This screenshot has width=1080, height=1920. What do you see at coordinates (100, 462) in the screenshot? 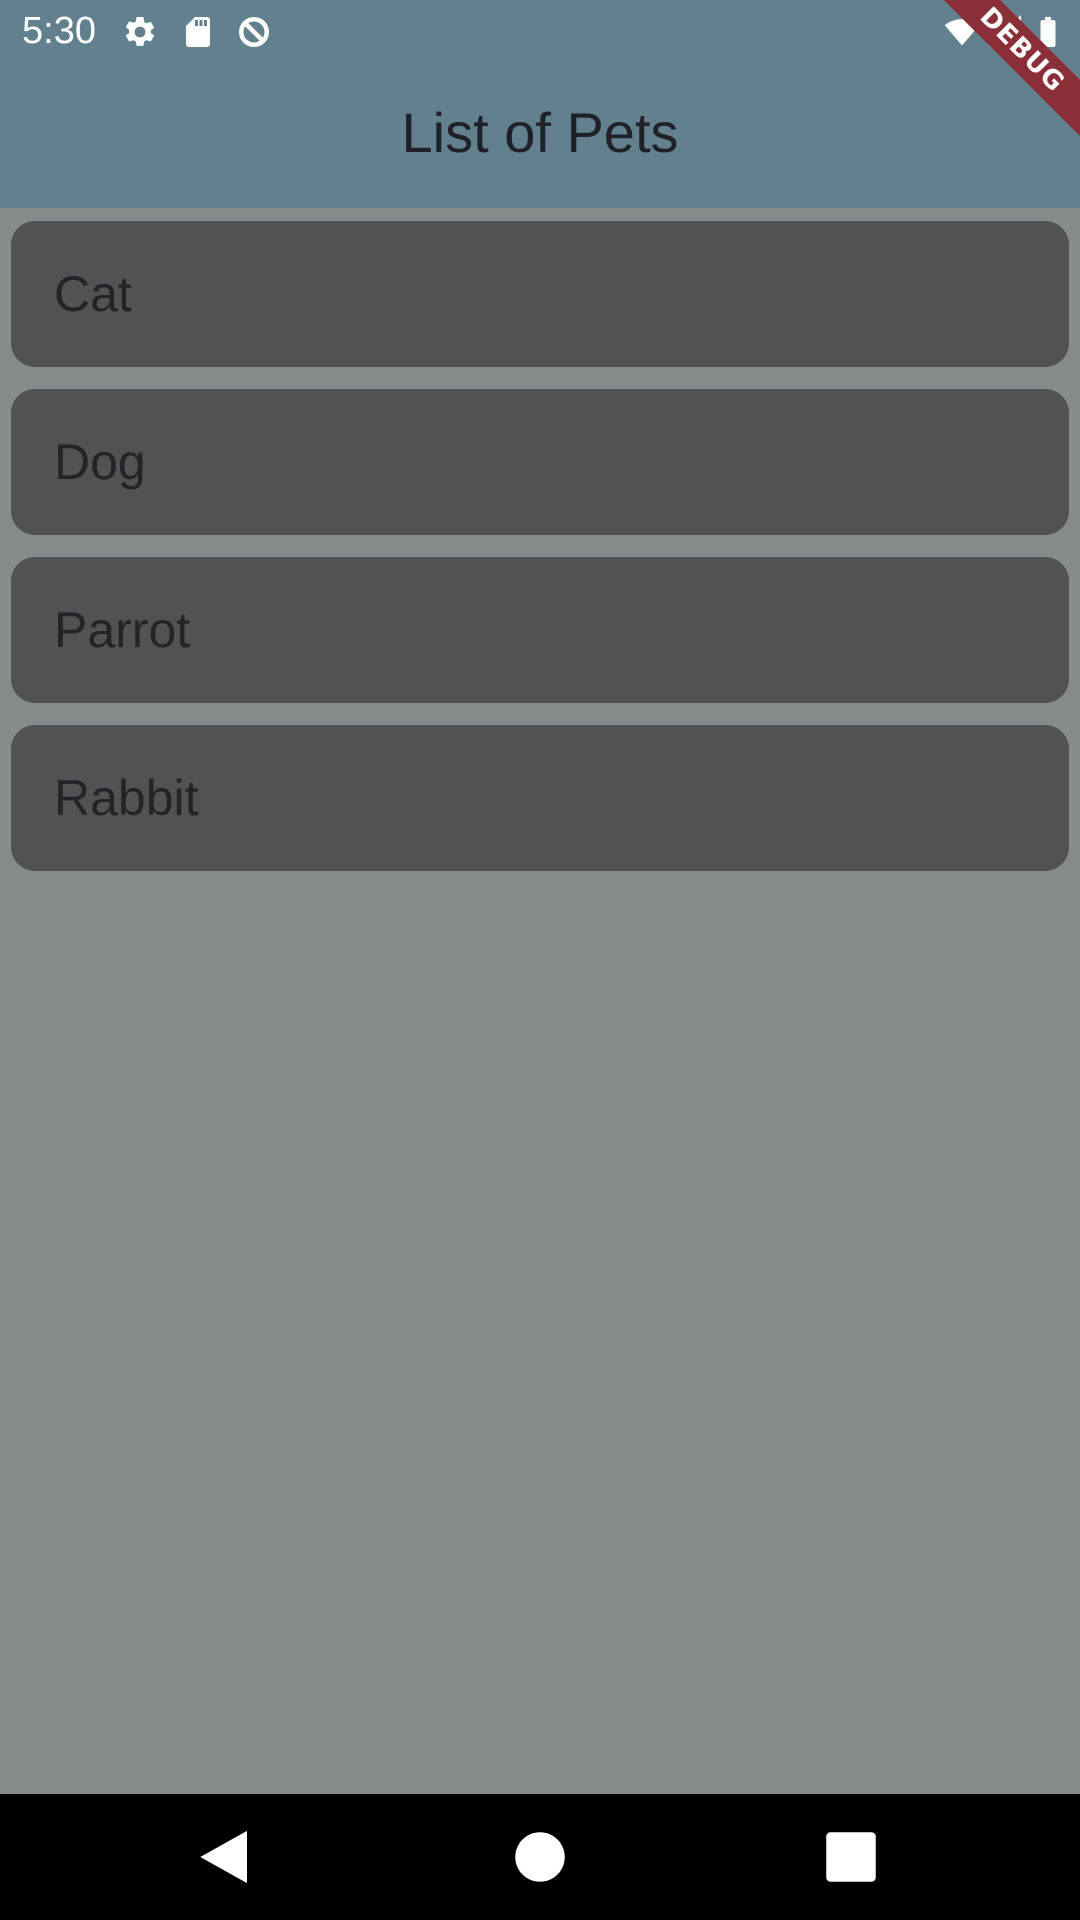
I see `list-item-label: Dog` at bounding box center [100, 462].